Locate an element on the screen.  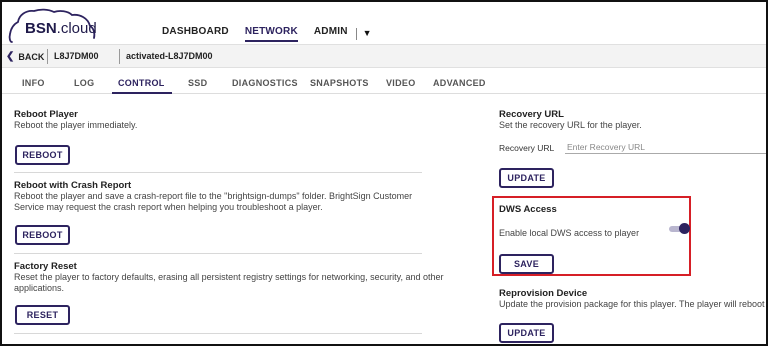
dws-save-button: SAVE is located at coordinates (526, 264).